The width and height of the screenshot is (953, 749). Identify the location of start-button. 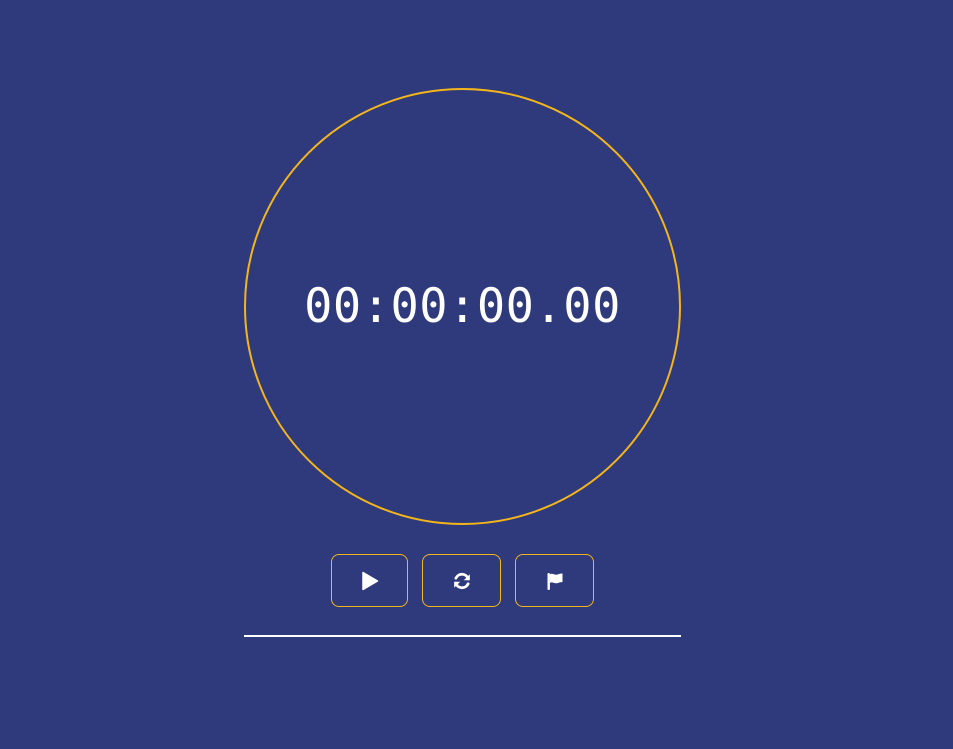
(369, 580).